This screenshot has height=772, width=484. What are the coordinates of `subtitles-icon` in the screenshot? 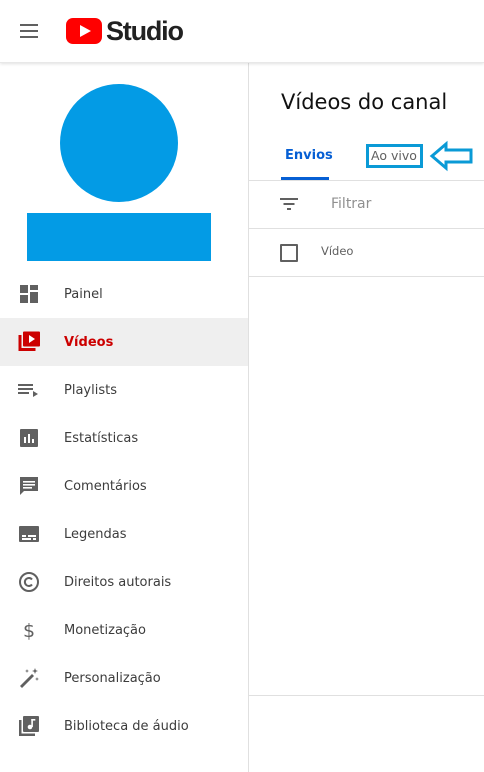 It's located at (29, 534).